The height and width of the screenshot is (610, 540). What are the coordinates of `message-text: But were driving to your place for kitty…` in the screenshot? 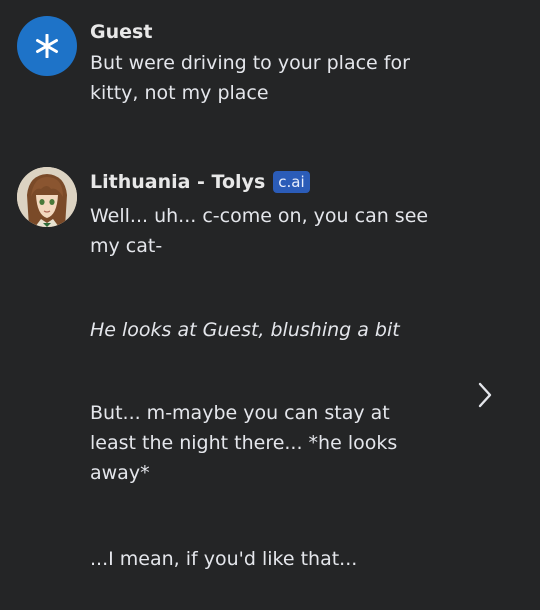 It's located at (250, 78).